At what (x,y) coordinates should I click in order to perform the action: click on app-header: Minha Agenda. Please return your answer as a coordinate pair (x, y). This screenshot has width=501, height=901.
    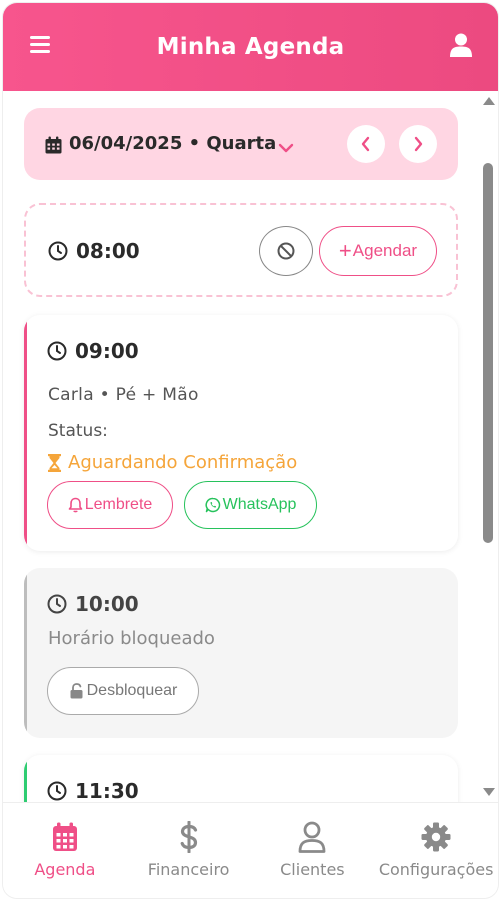
    Looking at the image, I should click on (250, 47).